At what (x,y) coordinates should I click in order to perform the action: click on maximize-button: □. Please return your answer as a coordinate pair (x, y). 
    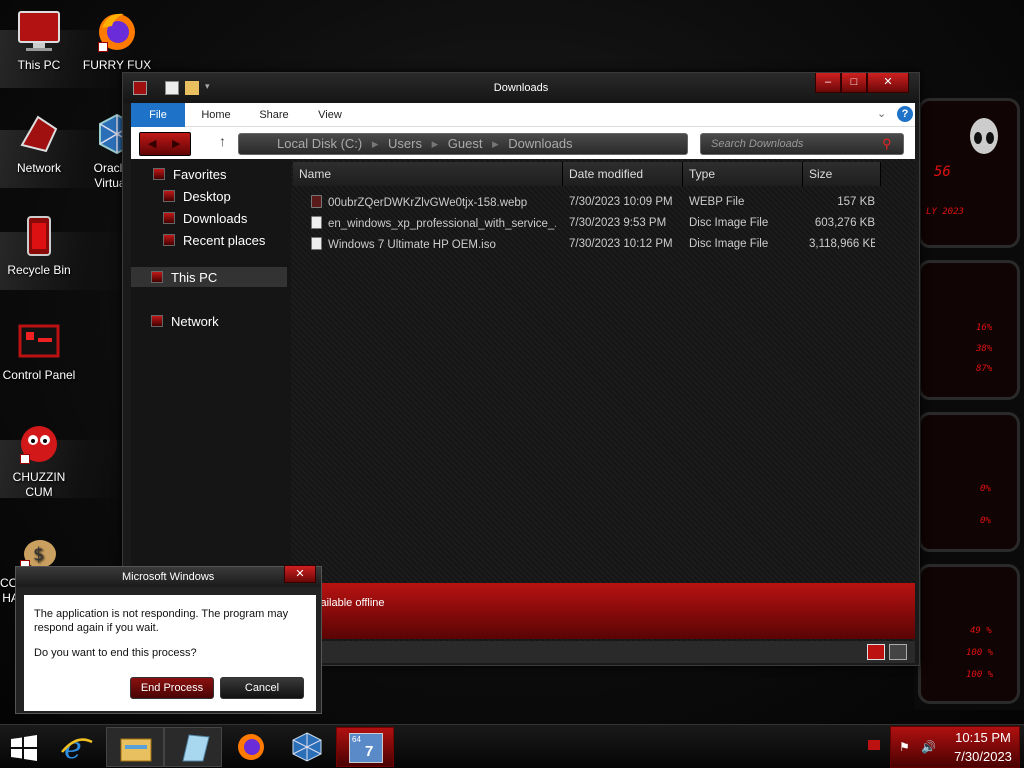
    Looking at the image, I should click on (854, 83).